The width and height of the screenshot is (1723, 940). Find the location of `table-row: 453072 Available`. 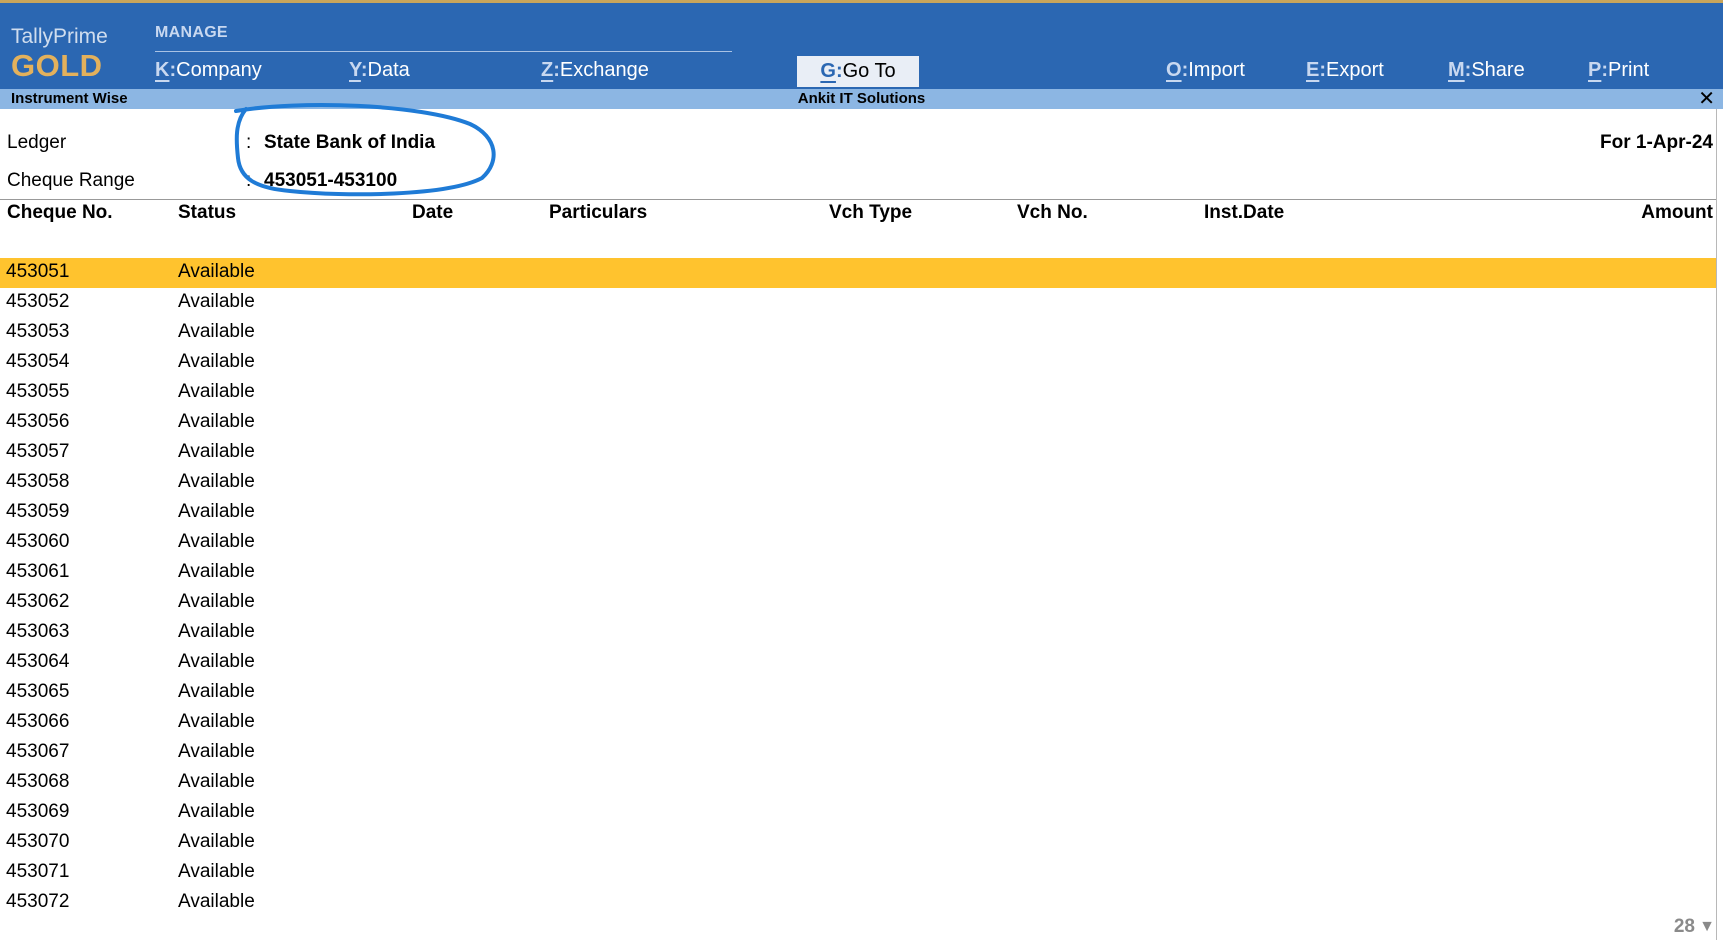

table-row: 453072 Available is located at coordinates (858, 903).